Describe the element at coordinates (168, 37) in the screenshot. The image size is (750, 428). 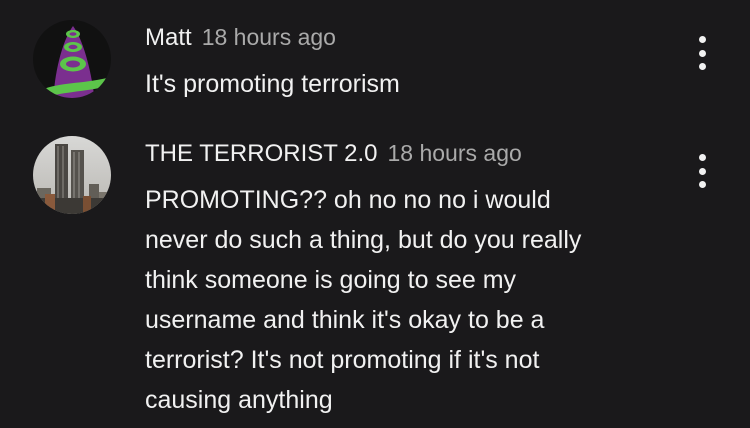
I see `comment-author: Matt` at that location.